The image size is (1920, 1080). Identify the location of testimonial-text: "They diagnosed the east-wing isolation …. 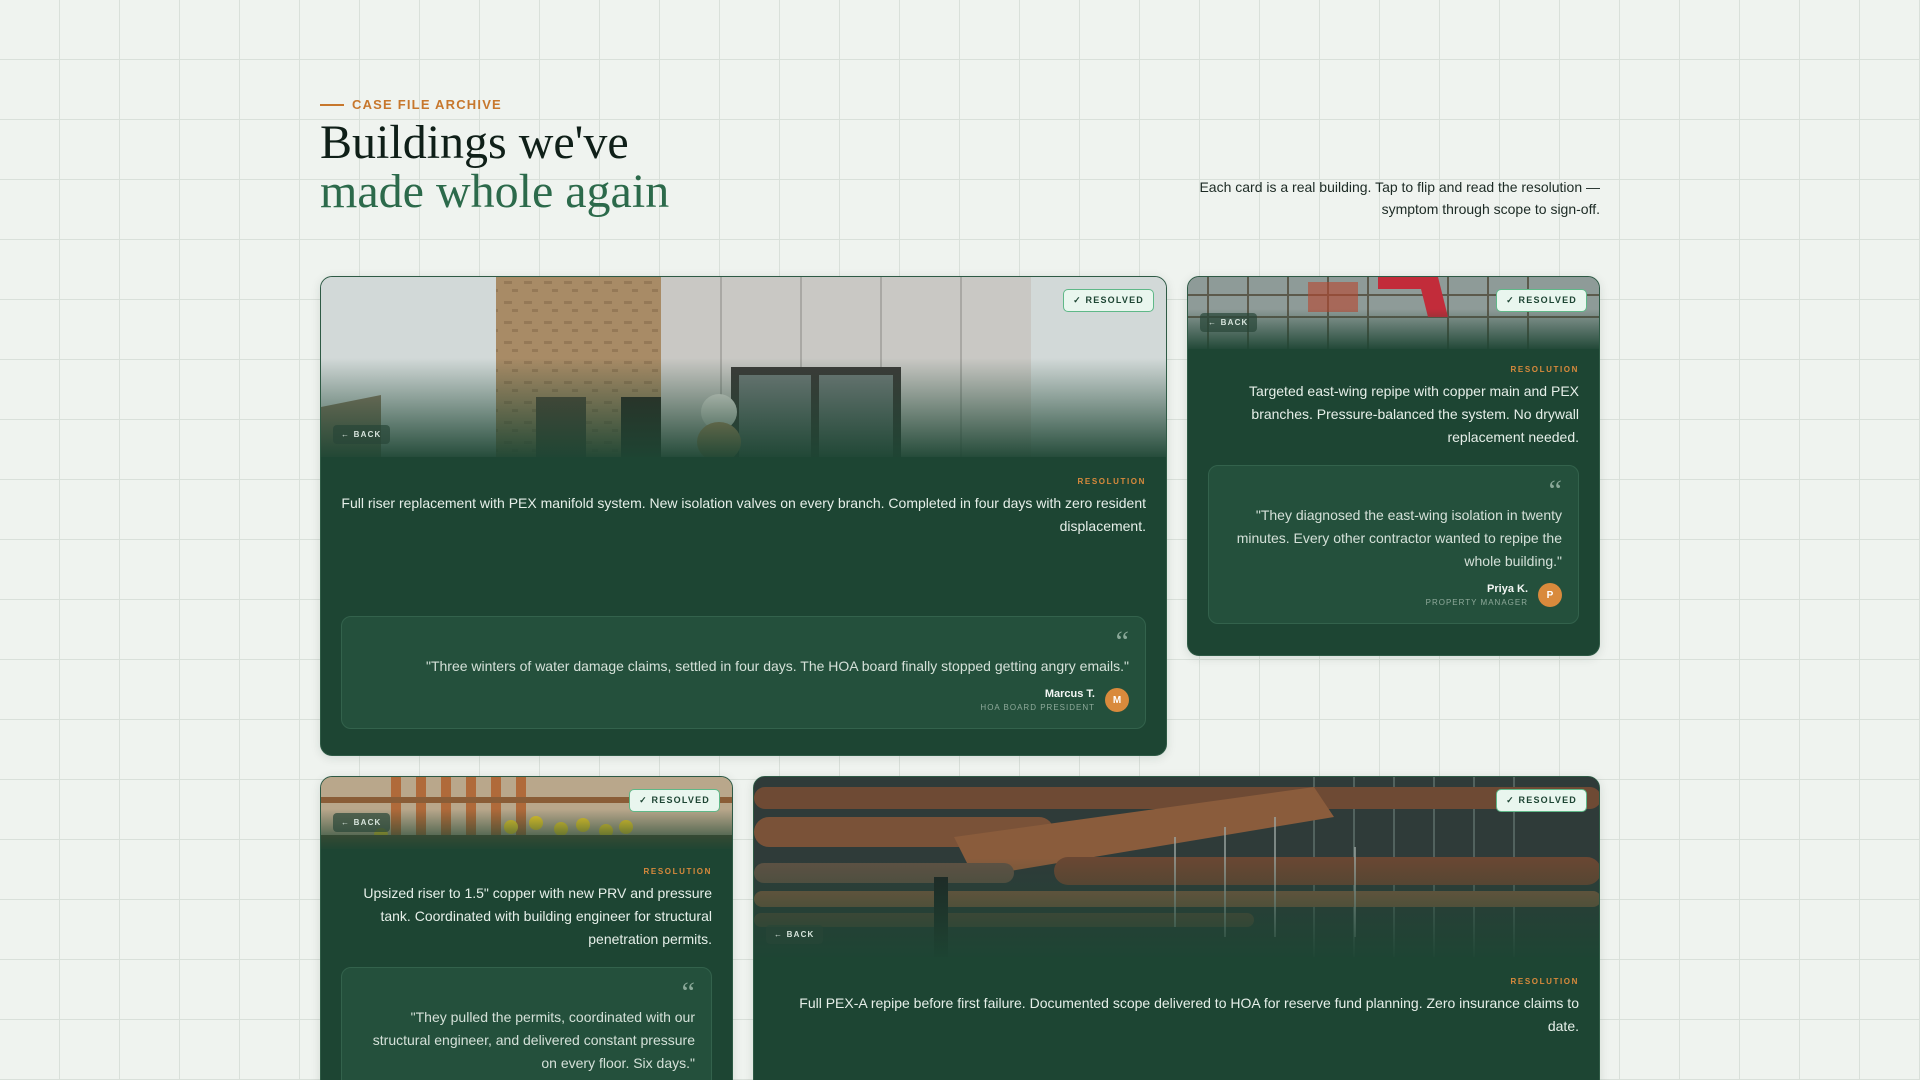
(1399, 538).